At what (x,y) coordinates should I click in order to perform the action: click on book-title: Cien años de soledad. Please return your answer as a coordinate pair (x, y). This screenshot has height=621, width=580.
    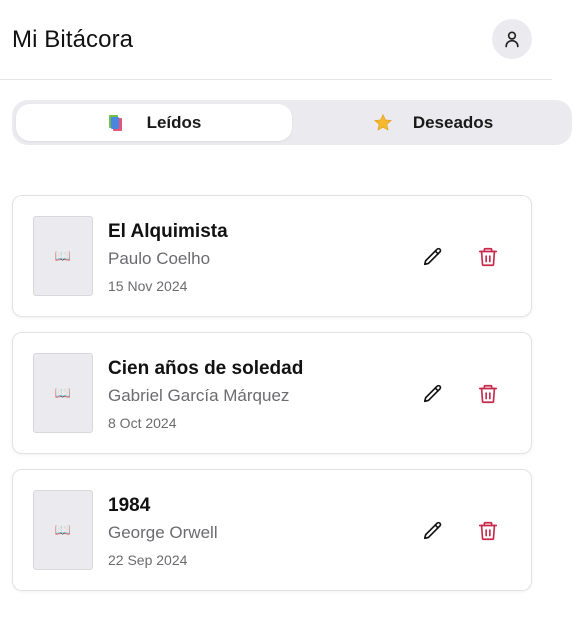
    Looking at the image, I should click on (206, 368).